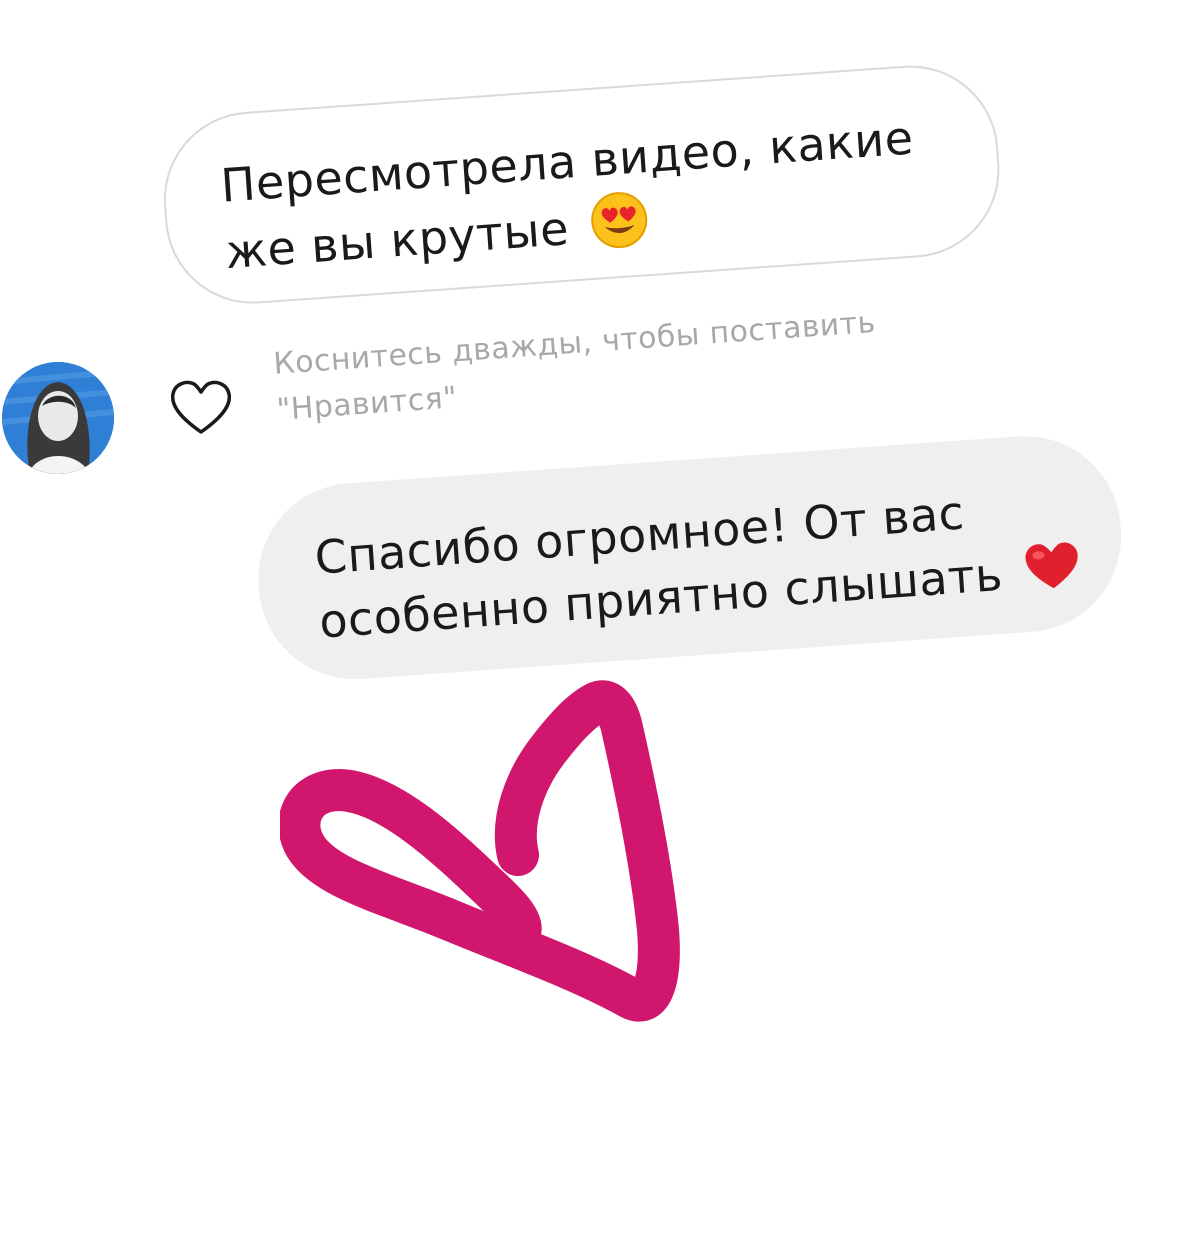 The image size is (1200, 1239). Describe the element at coordinates (58, 418) in the screenshot. I see `user-avatar` at that location.